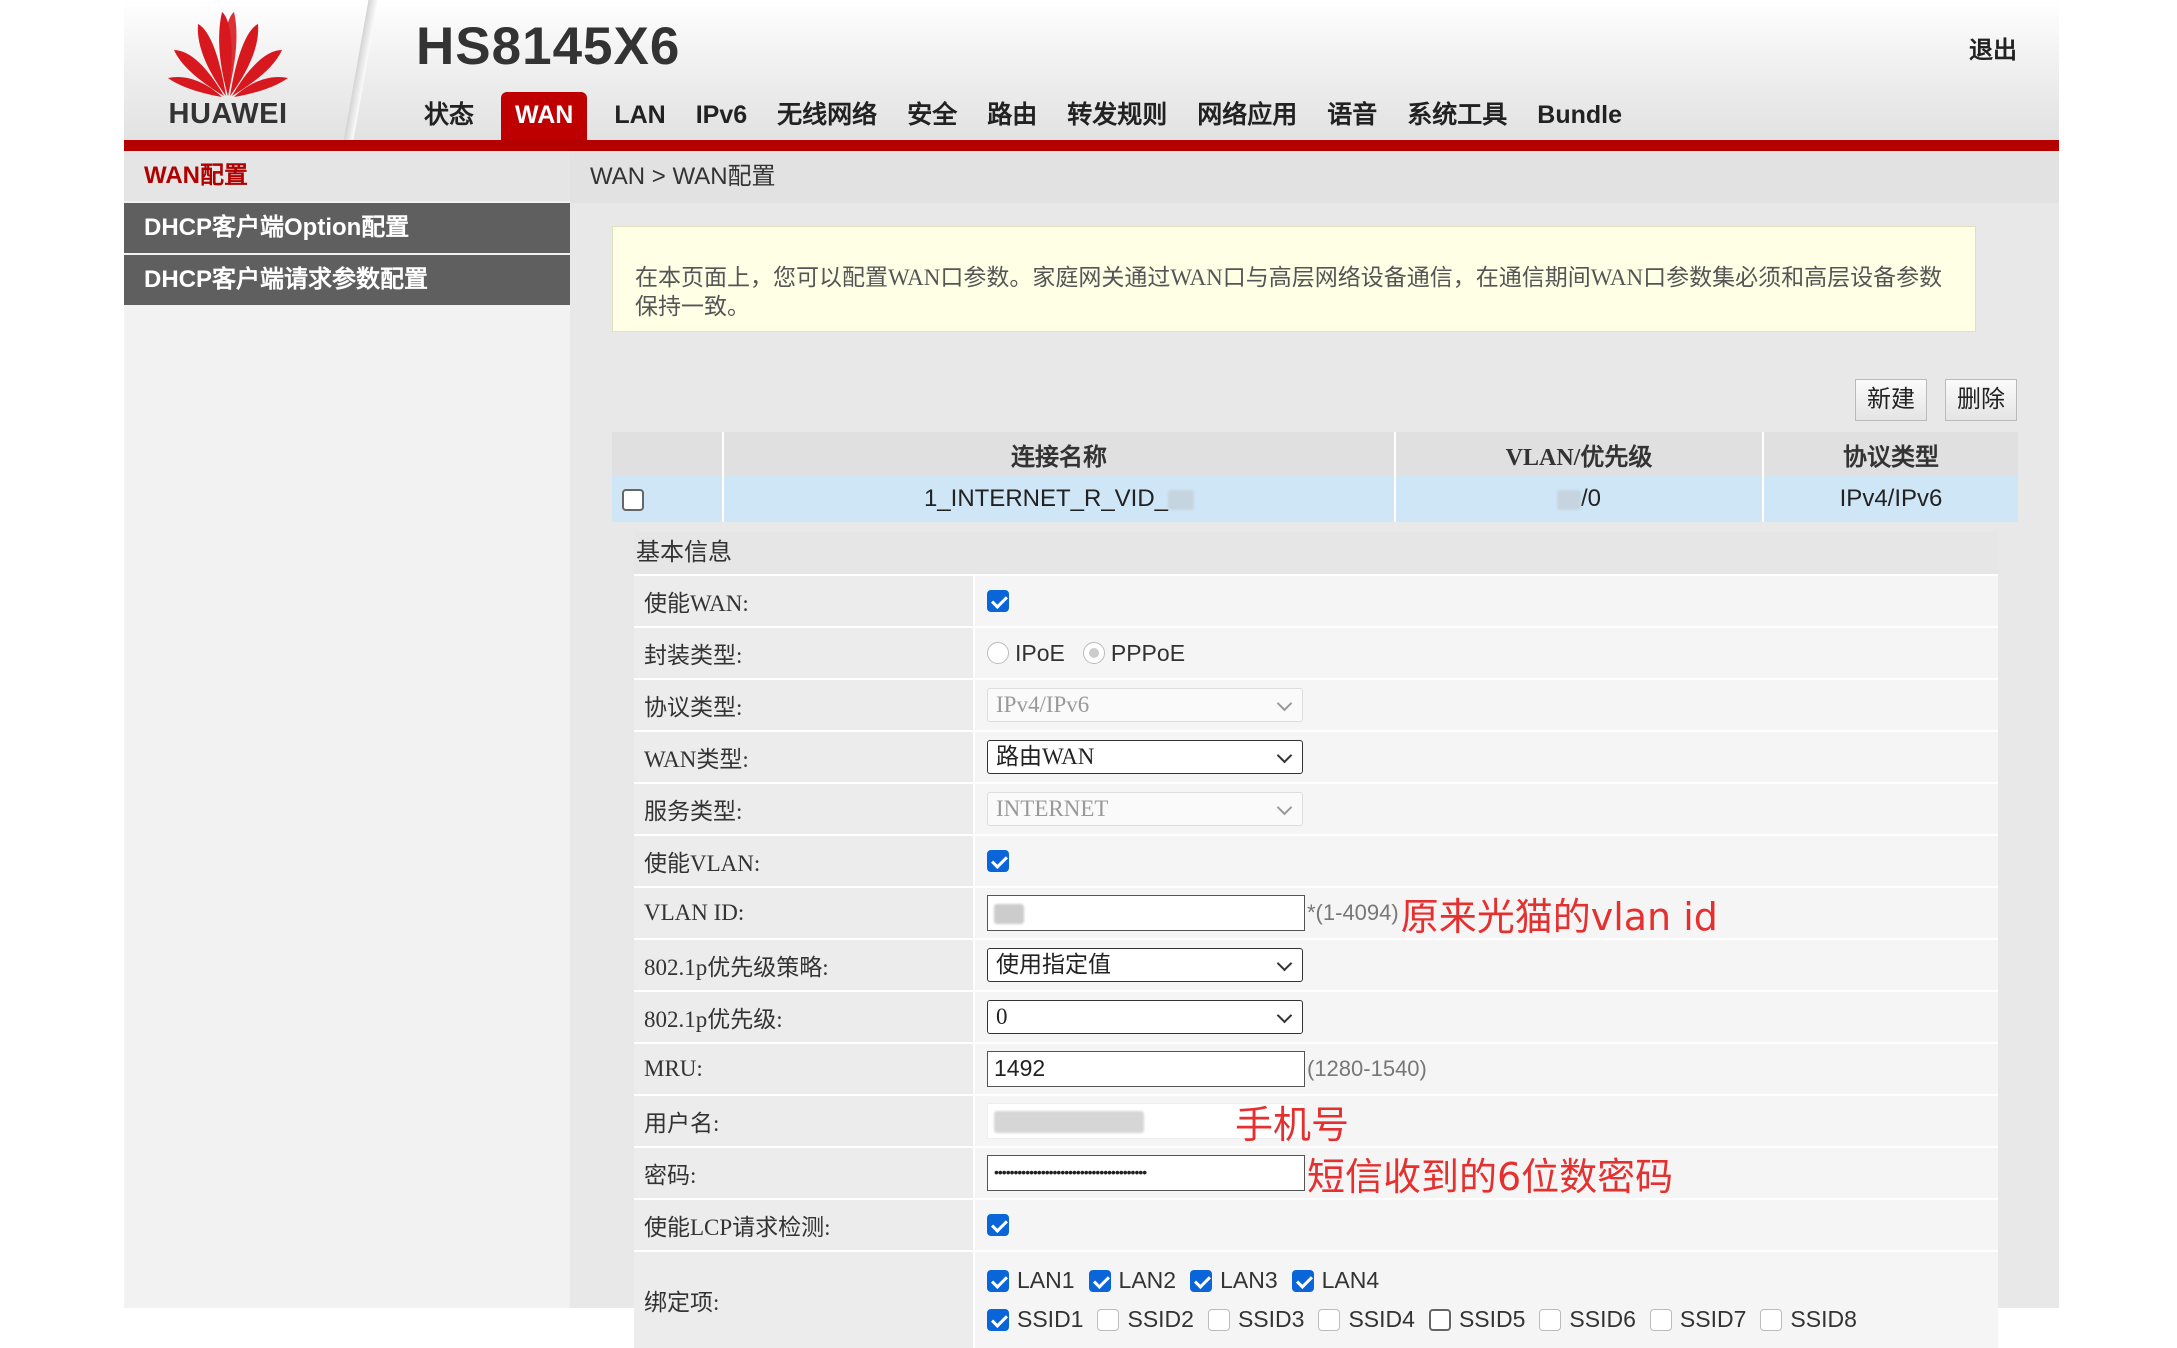 This screenshot has height=1348, width=2177. Describe the element at coordinates (1145, 705) in the screenshot. I see `protocol-select: IPv4/IPv6` at that location.